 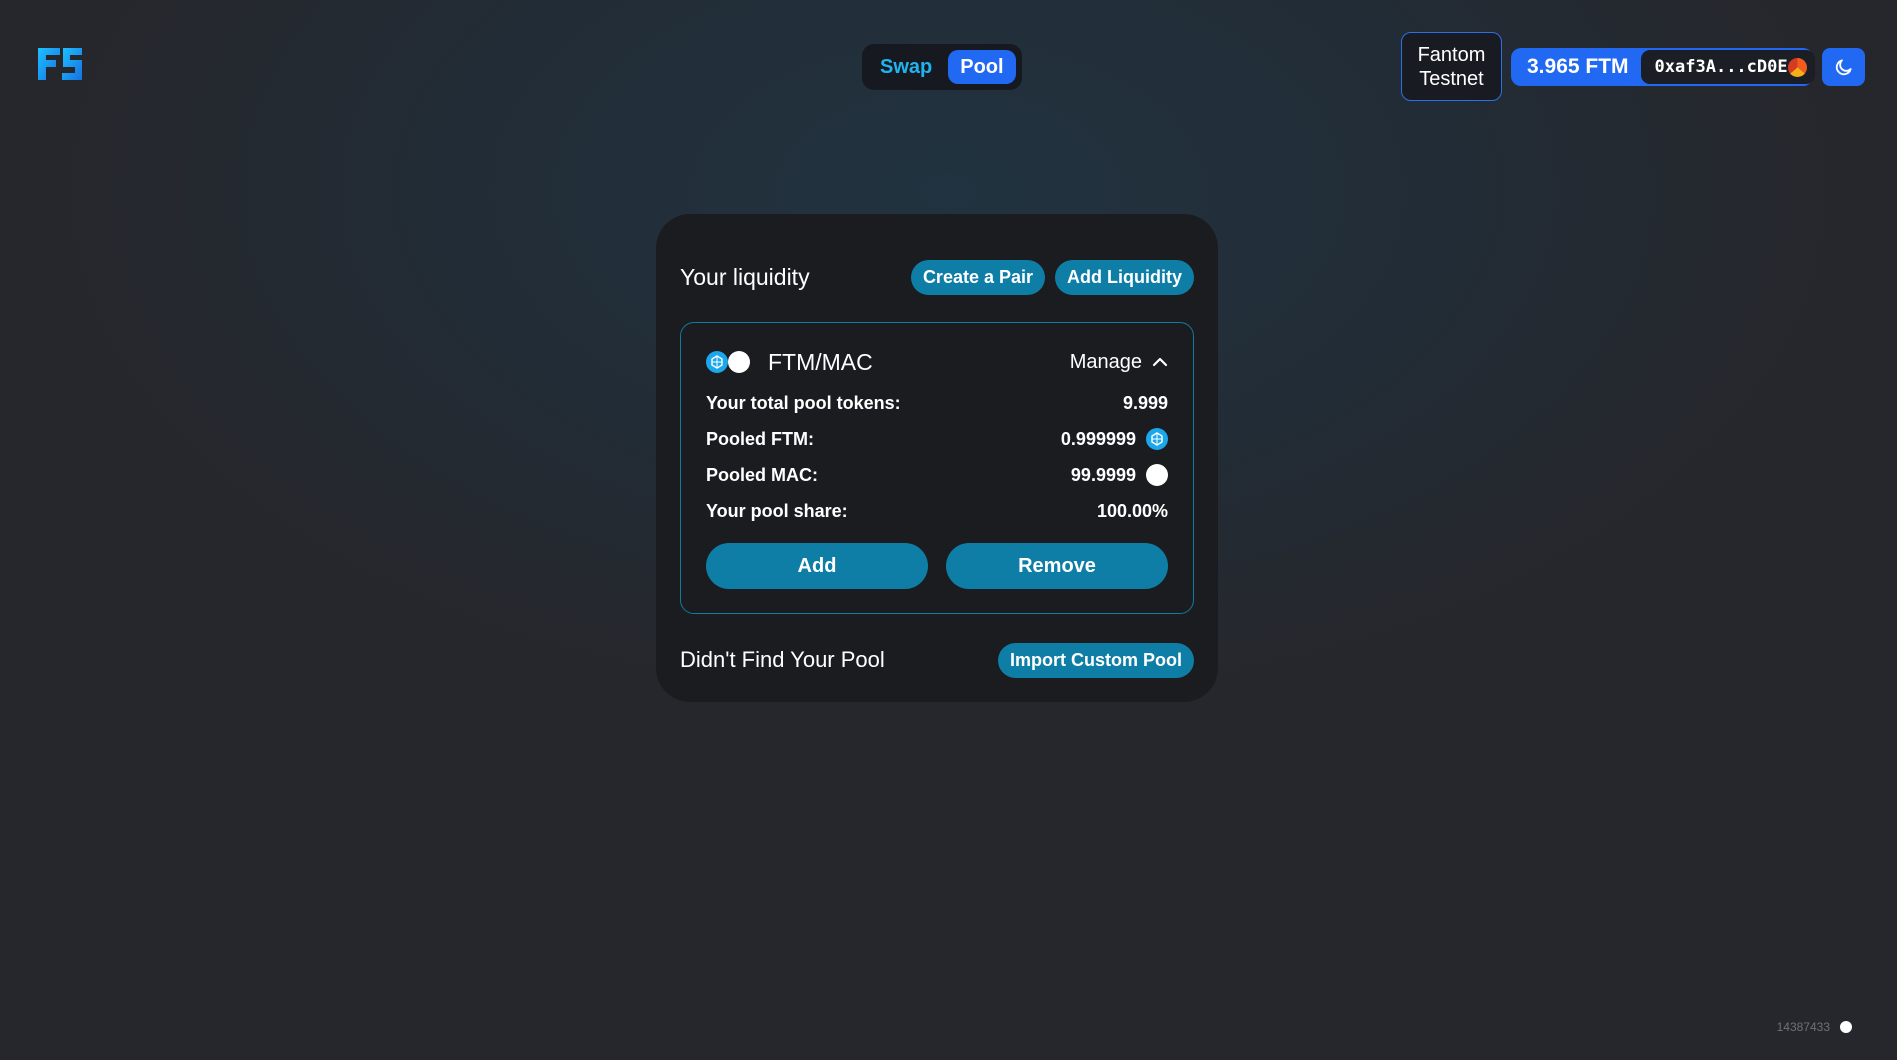 What do you see at coordinates (937, 439) in the screenshot?
I see `pooled-ftm-row: Pooled FTM: 0.999999` at bounding box center [937, 439].